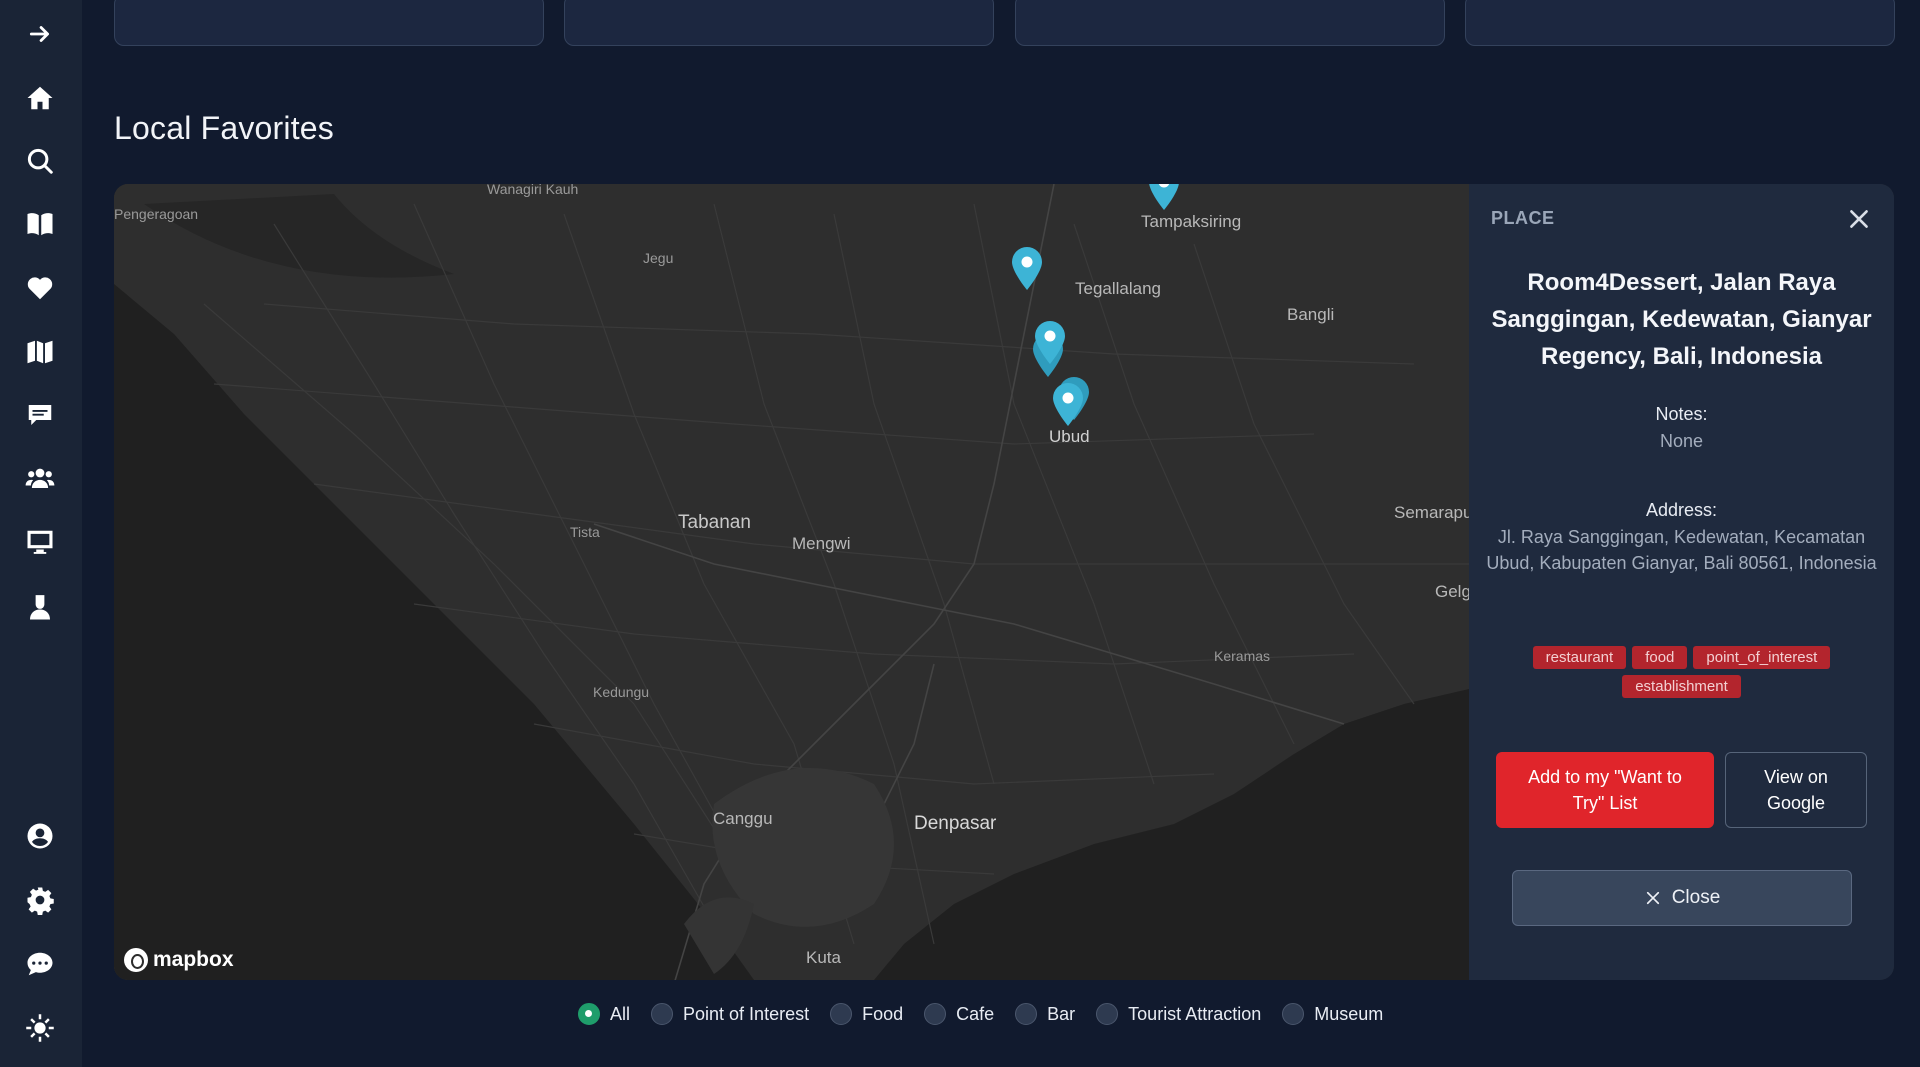 The height and width of the screenshot is (1067, 1920). I want to click on sidebar-item-guides, so click(40, 224).